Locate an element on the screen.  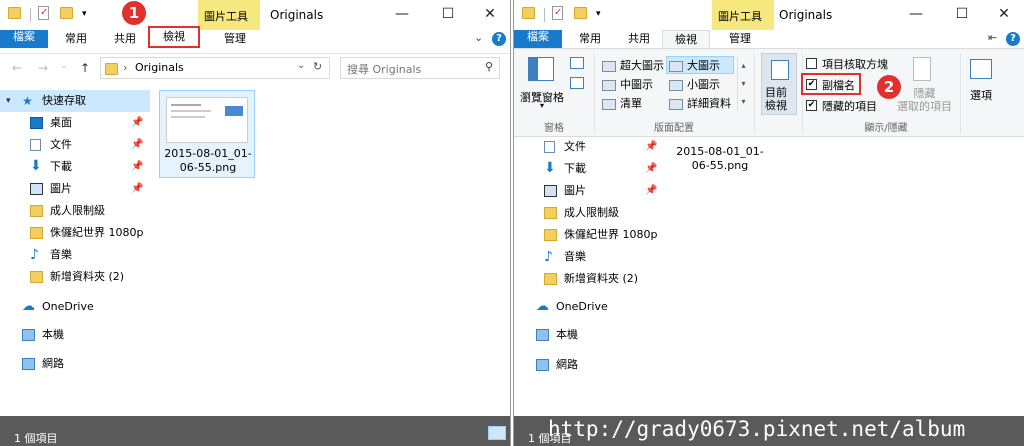
step-badge: 1 is located at coordinates (134, 13).